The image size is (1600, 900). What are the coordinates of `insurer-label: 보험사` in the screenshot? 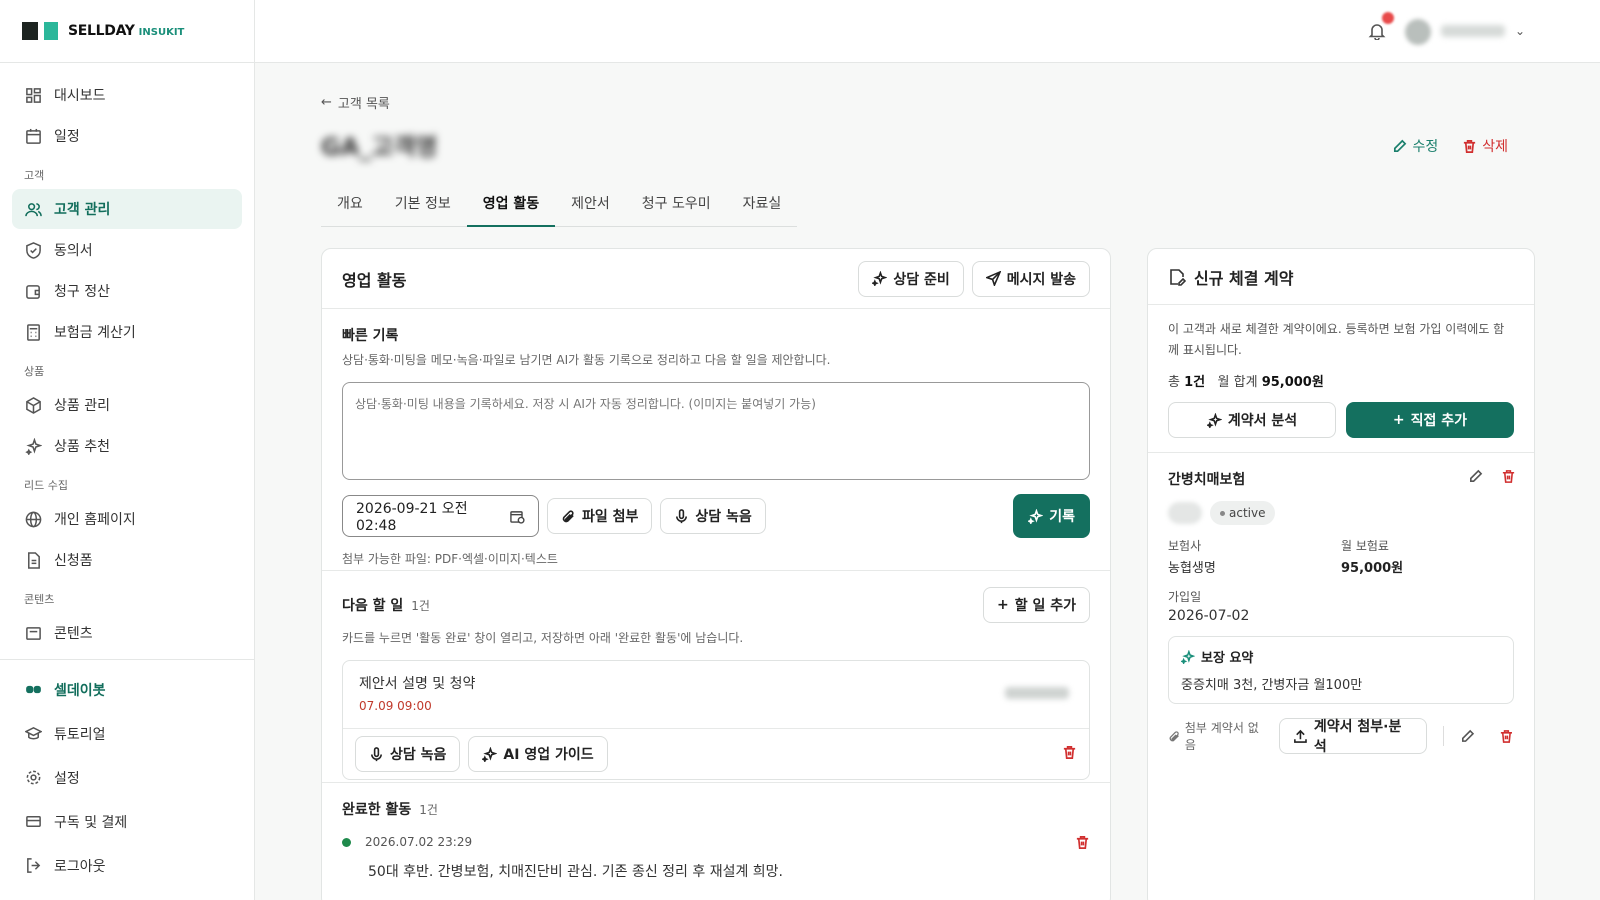 It's located at (1185, 546).